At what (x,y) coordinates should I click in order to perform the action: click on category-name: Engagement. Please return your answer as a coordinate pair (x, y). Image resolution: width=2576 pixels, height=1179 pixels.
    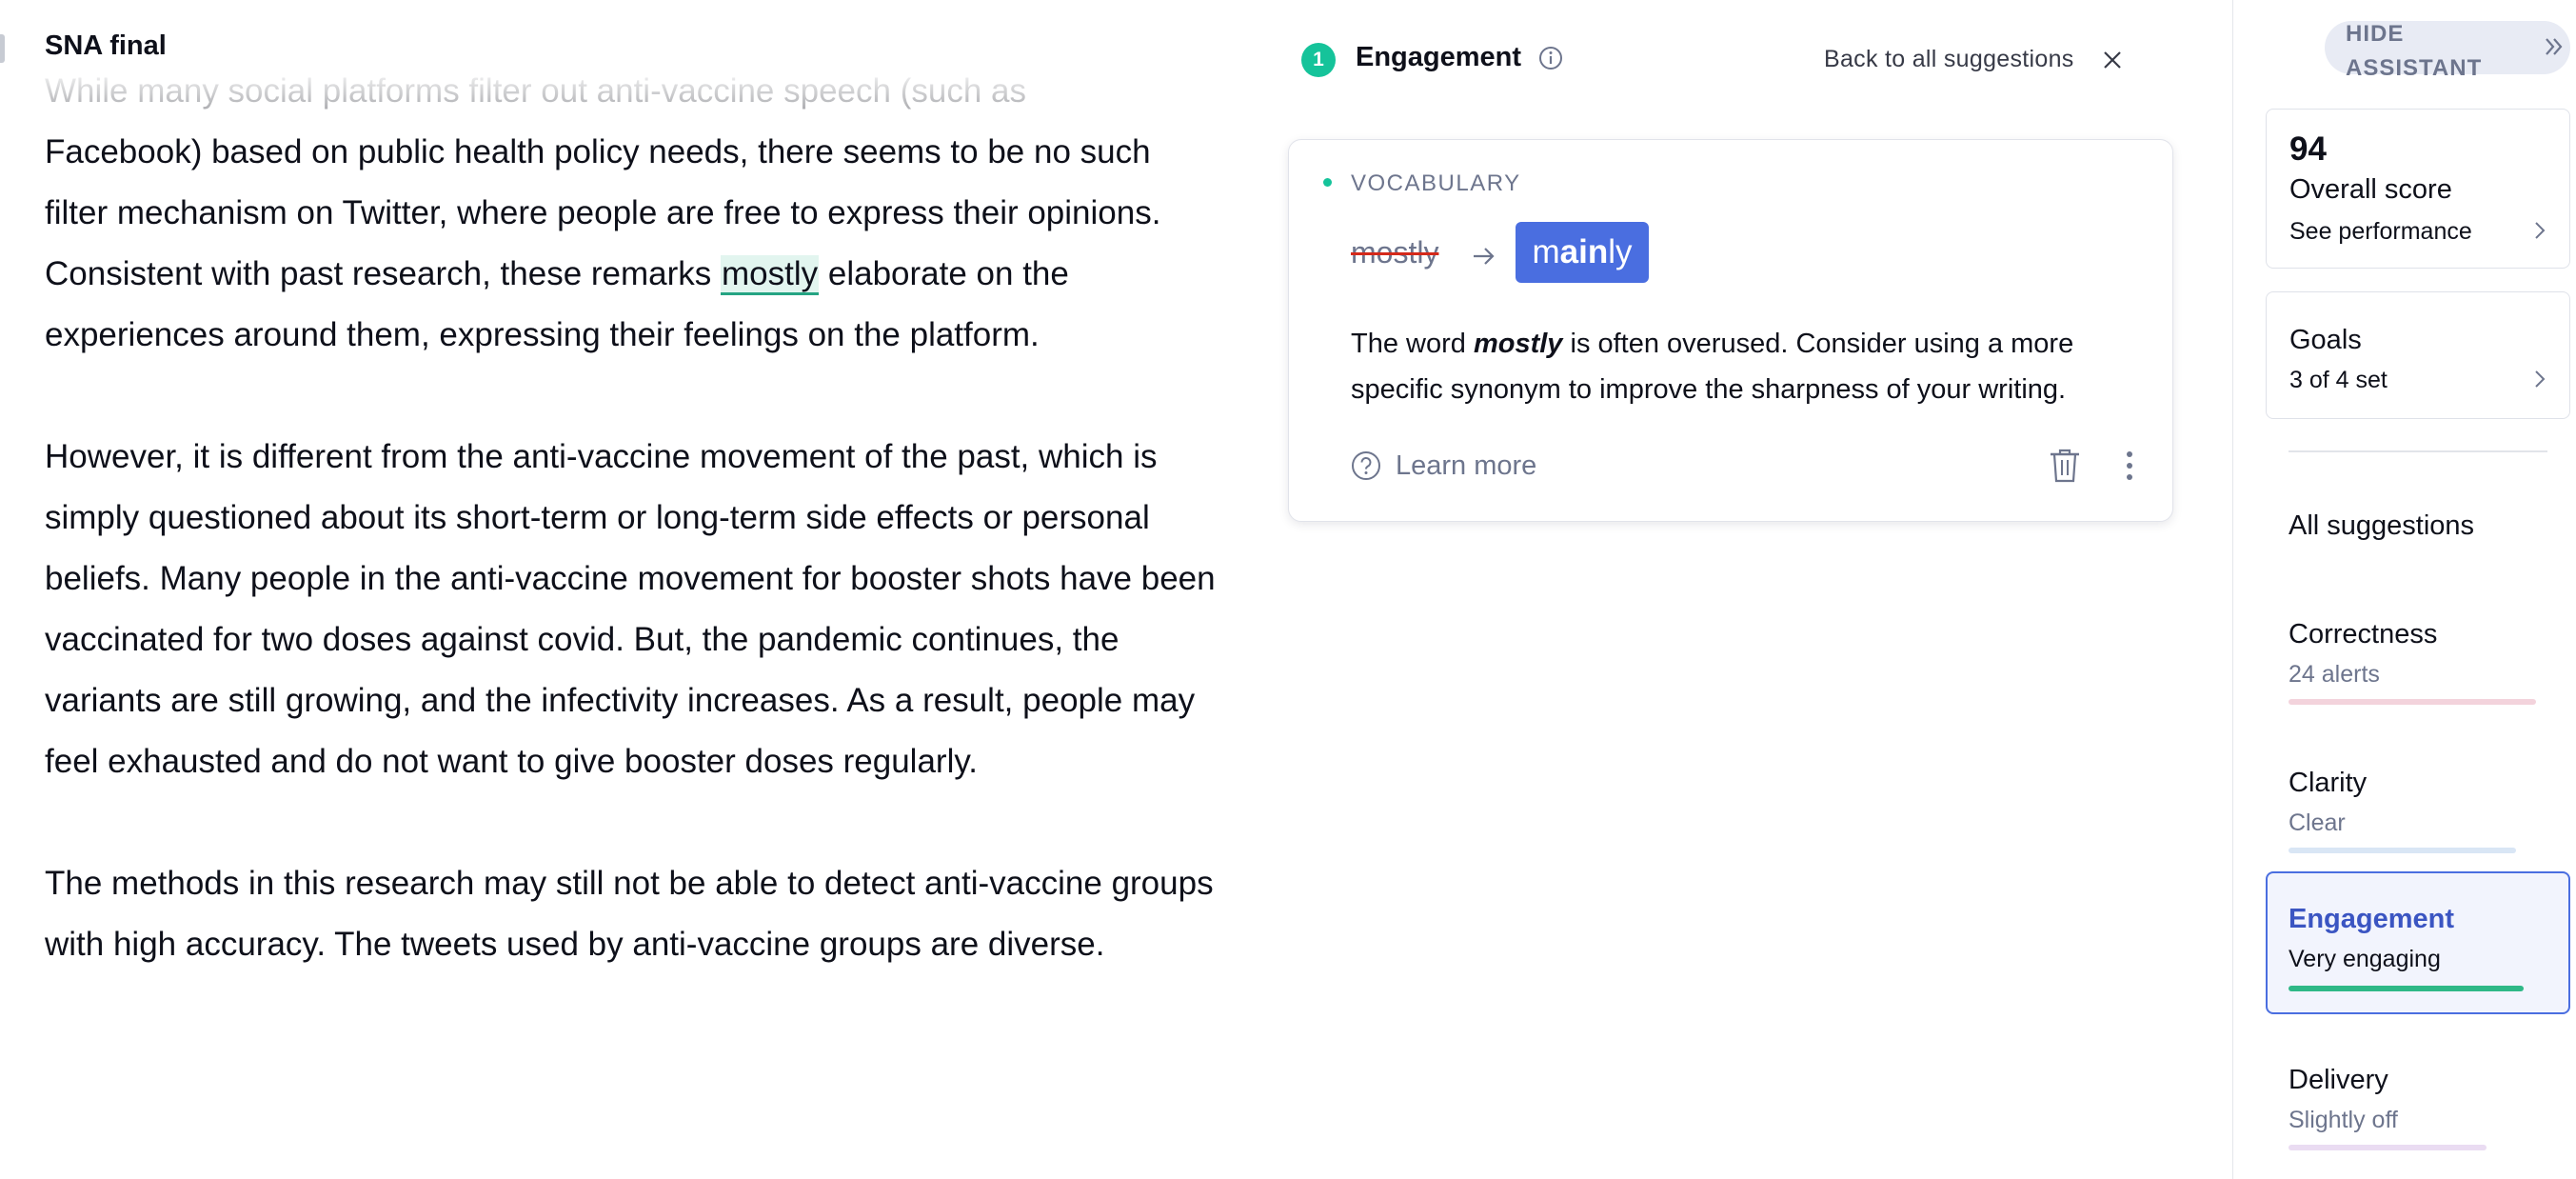
    Looking at the image, I should click on (2372, 919).